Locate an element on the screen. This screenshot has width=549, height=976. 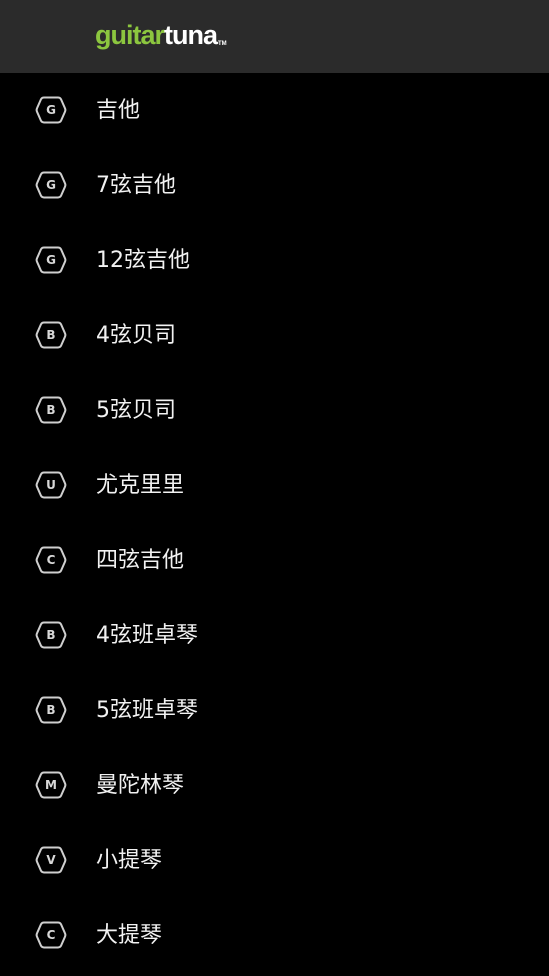
instrument-label: 小提琴 is located at coordinates (129, 860).